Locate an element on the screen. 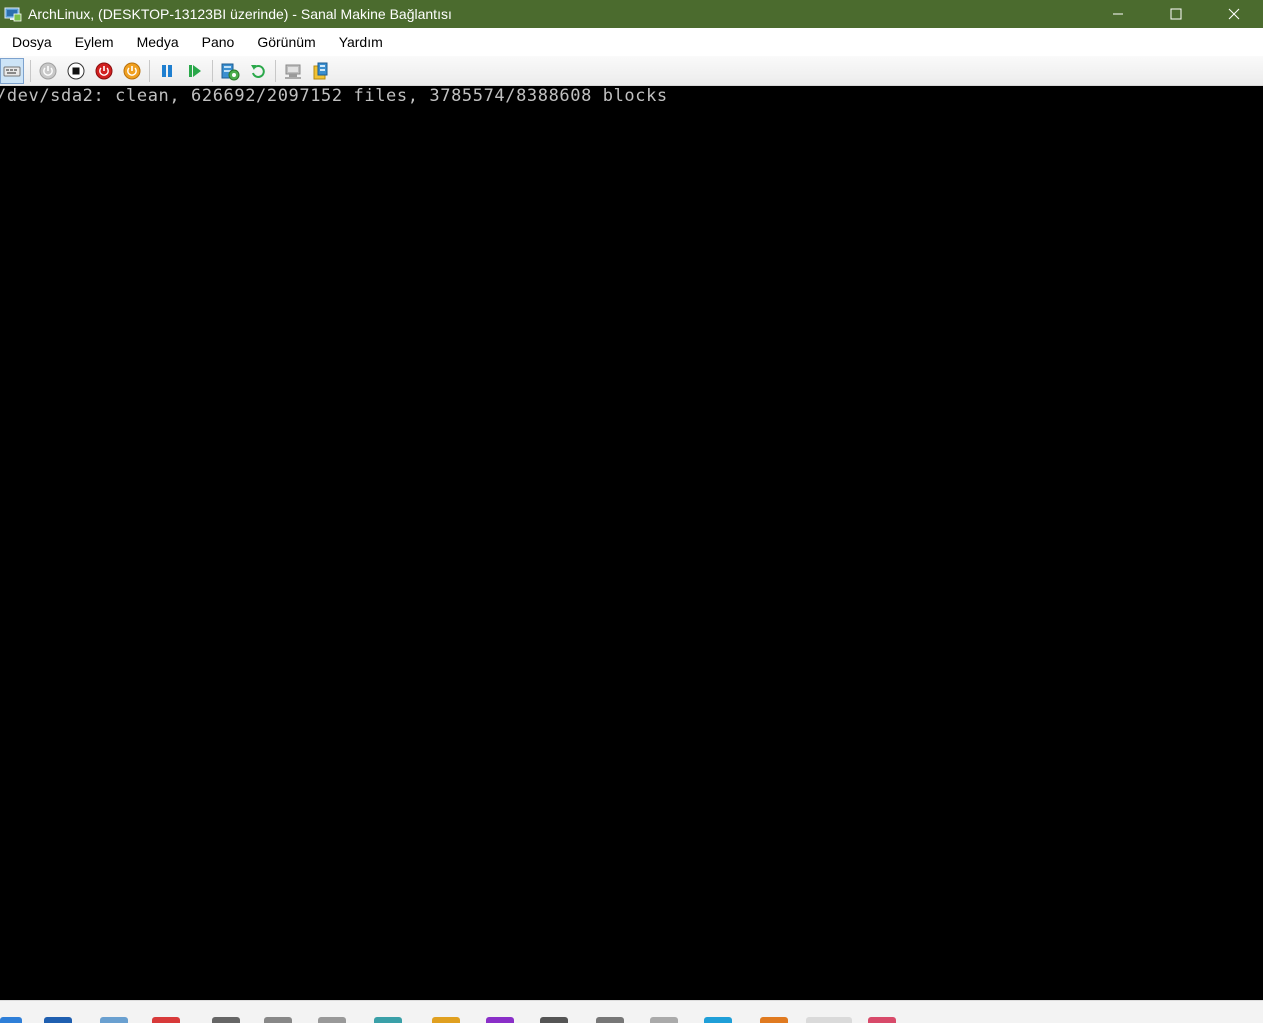 The height and width of the screenshot is (1023, 1263). checkpoint-button is located at coordinates (230, 71).